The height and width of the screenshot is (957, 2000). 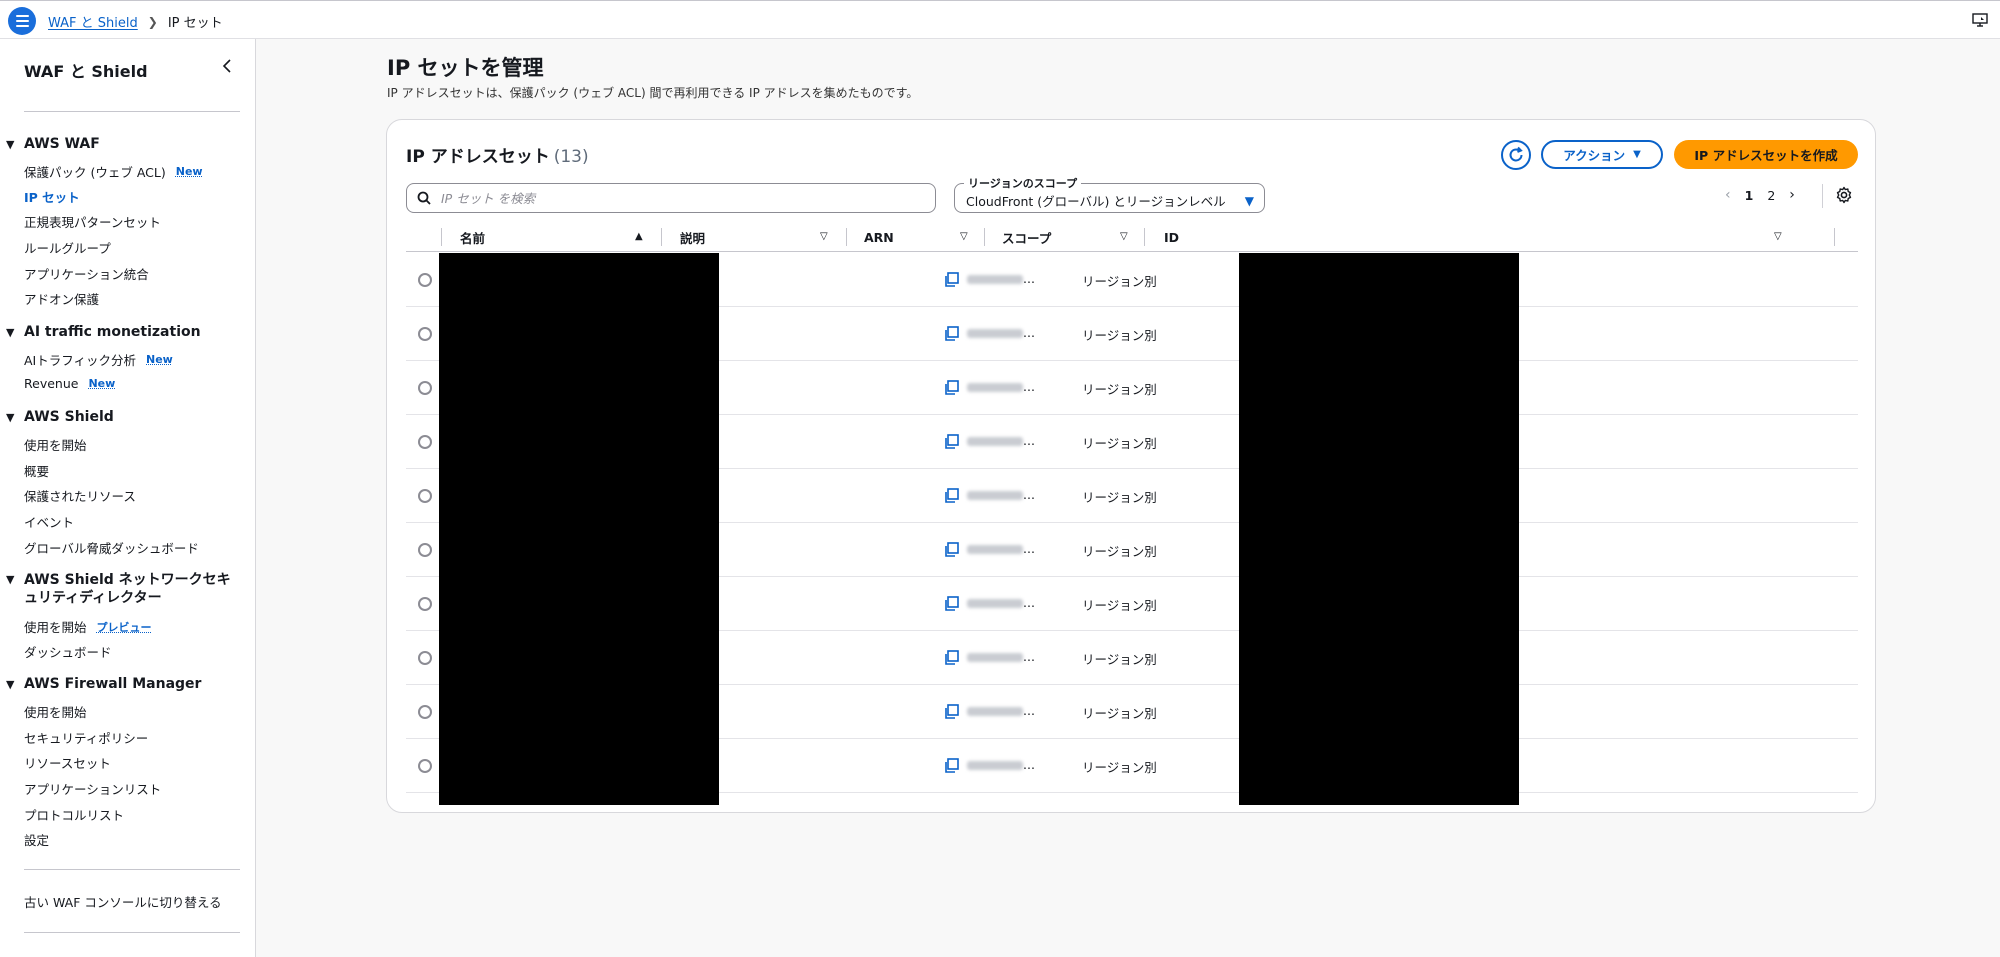 What do you see at coordinates (49, 521) in the screenshot?
I see `sidebar-item-events: イベント` at bounding box center [49, 521].